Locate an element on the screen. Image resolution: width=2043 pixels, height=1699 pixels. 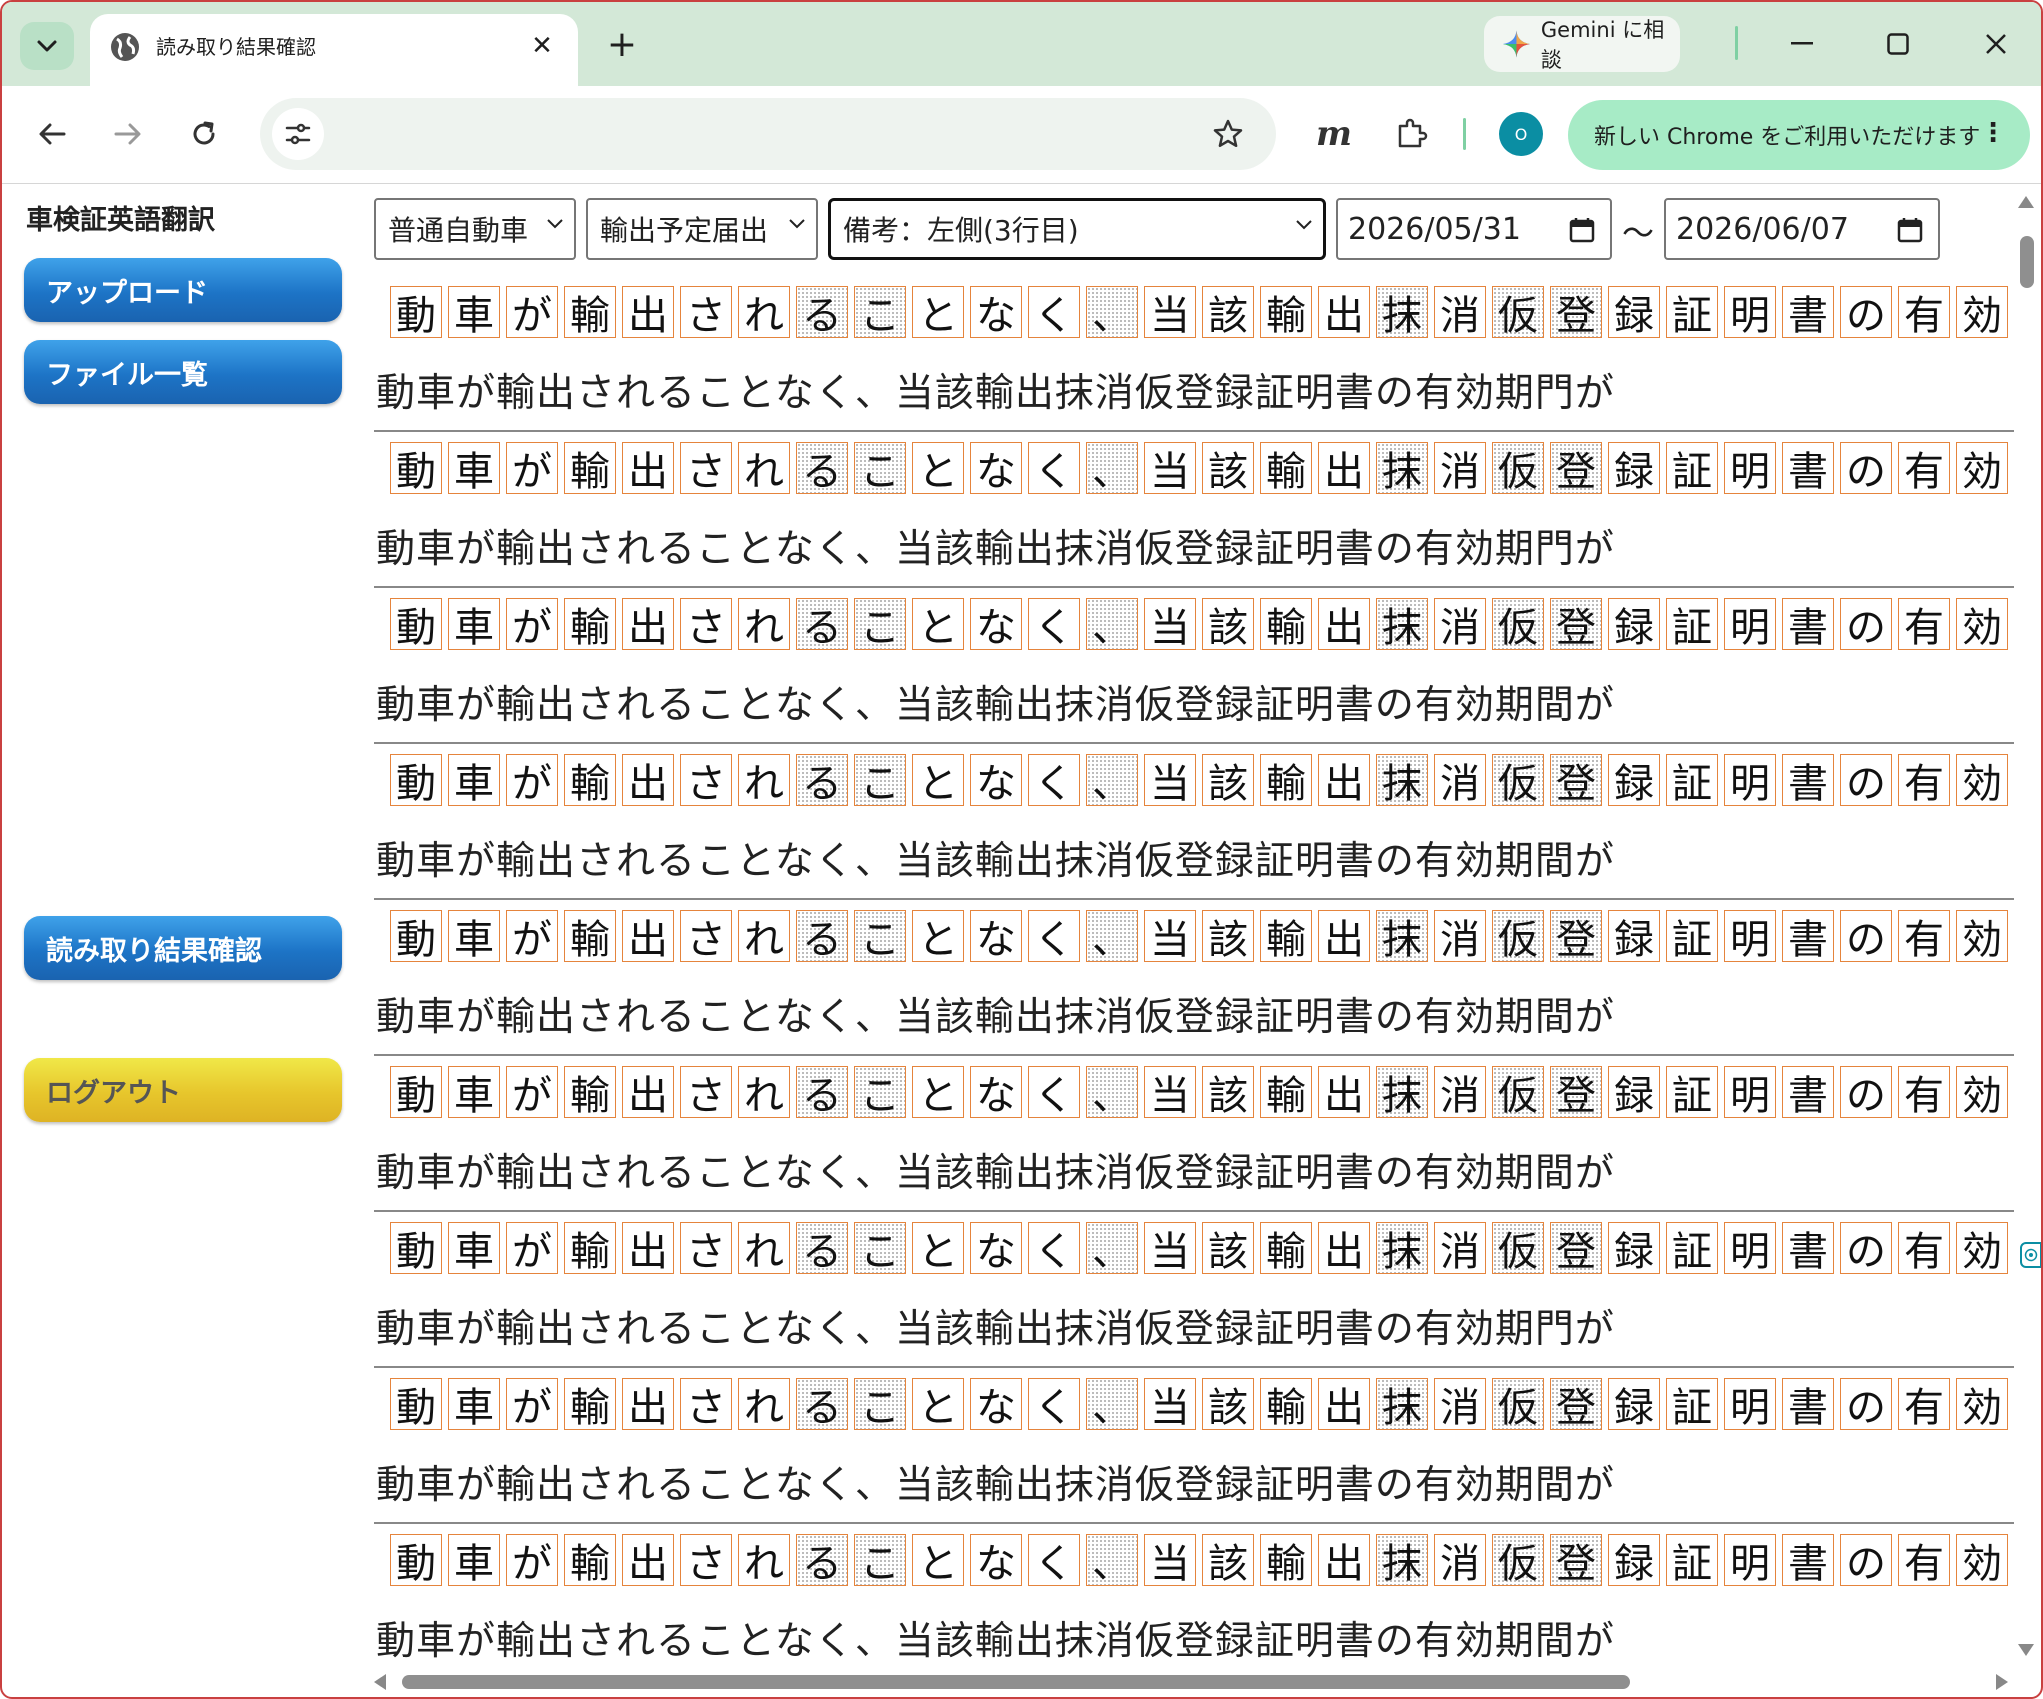
extensions-button is located at coordinates (1412, 134).